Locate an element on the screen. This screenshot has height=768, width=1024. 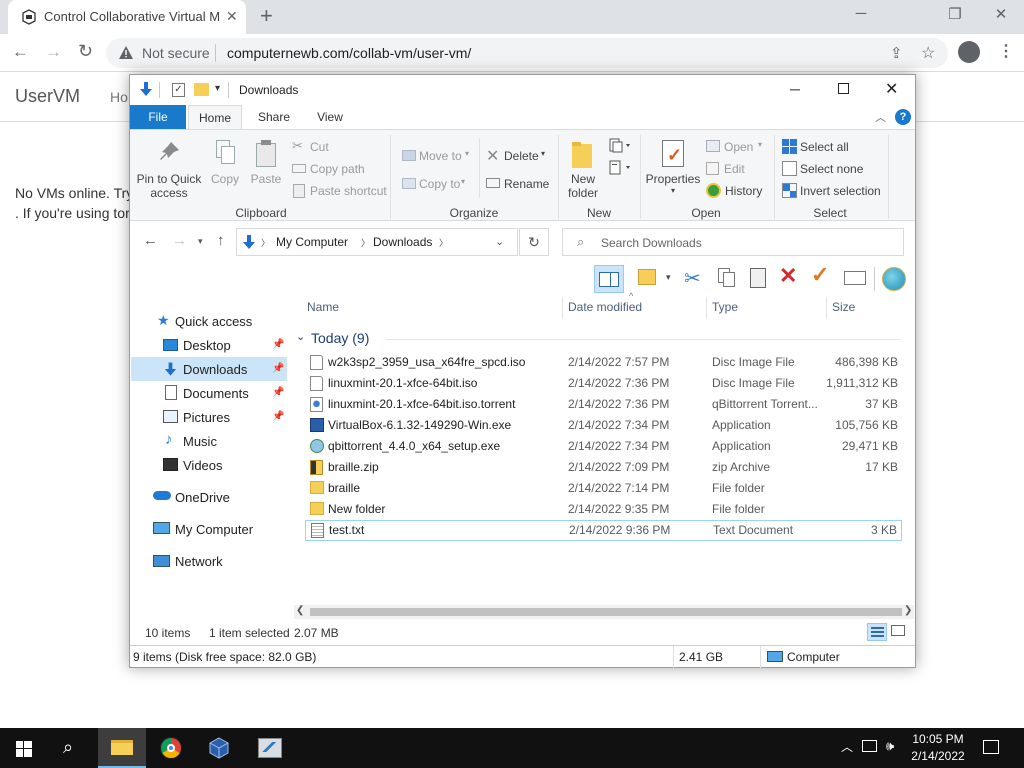
nav-downloads: Downloads is located at coordinates (215, 369).